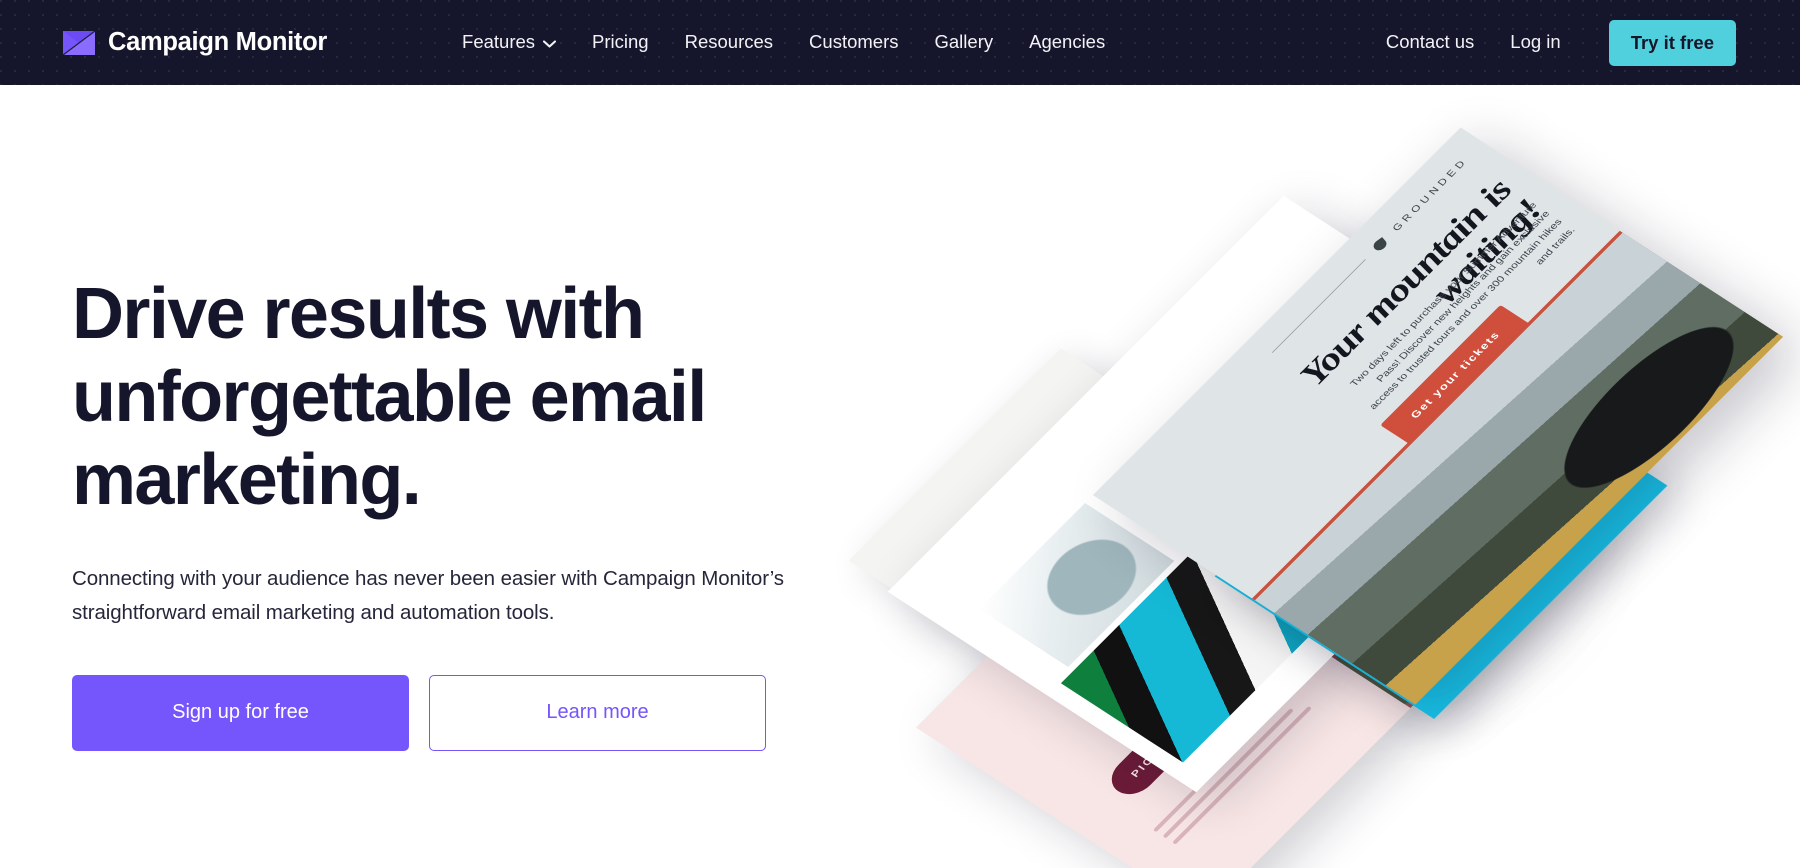 This screenshot has height=868, width=1800. I want to click on hero-cta-group: Sign up for free Learn more, so click(452, 712).